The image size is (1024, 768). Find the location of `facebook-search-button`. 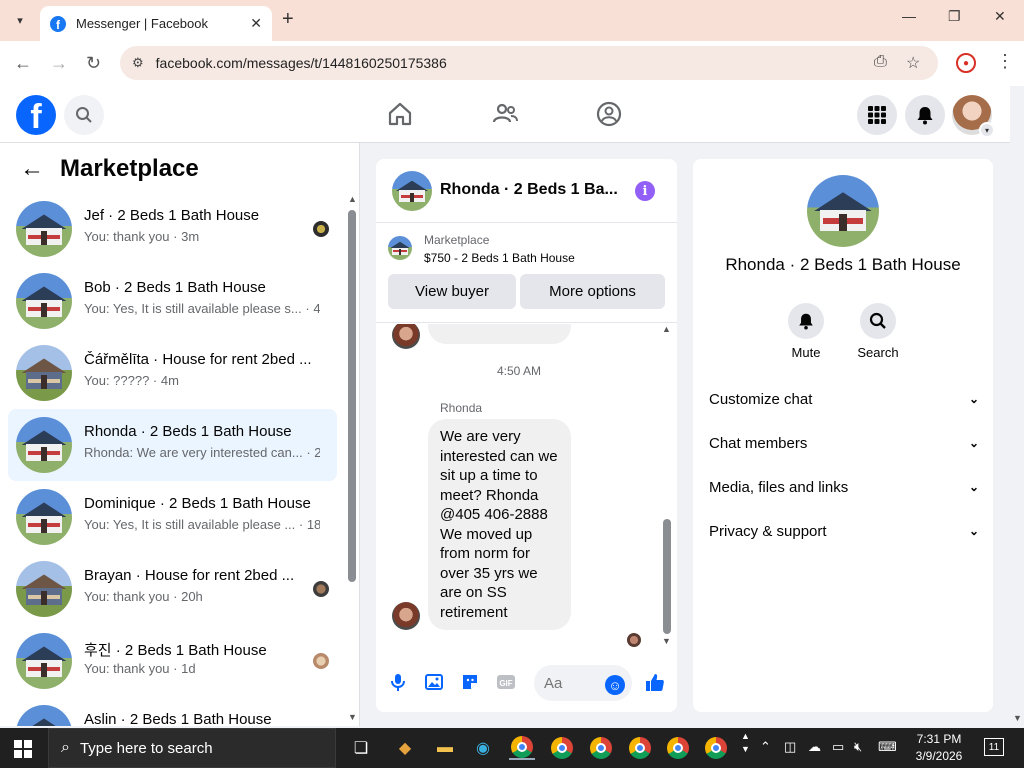

facebook-search-button is located at coordinates (84, 115).